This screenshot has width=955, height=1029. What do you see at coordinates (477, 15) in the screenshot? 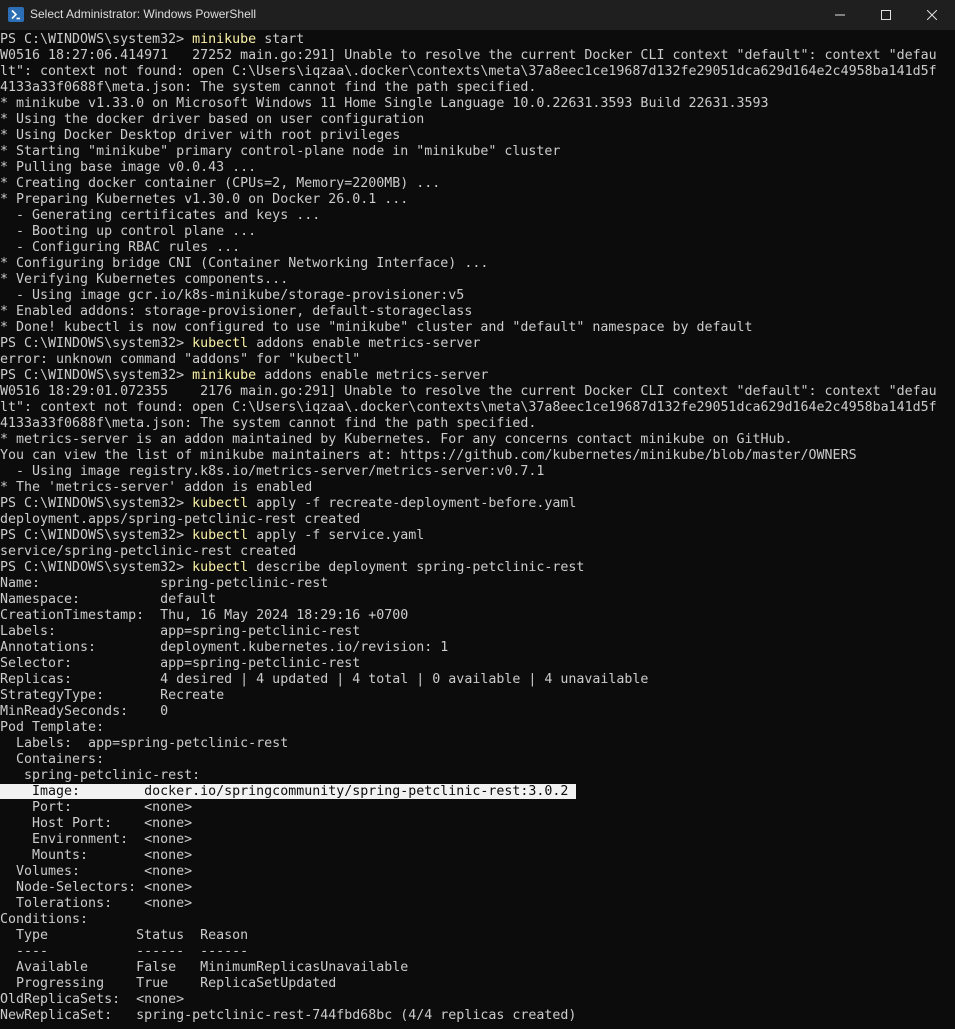
I see `title-bar: Select Administrator: Windows PowerShell` at bounding box center [477, 15].